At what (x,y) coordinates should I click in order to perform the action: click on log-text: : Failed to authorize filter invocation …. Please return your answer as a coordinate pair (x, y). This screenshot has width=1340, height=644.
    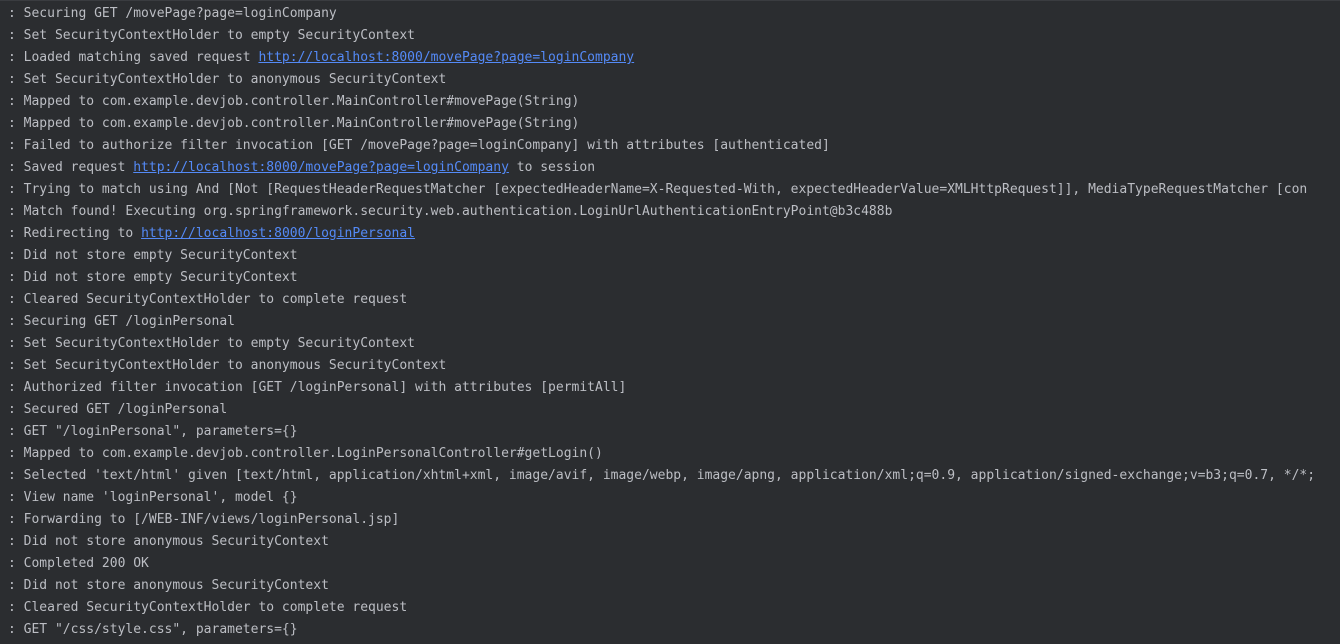
    Looking at the image, I should click on (419, 145).